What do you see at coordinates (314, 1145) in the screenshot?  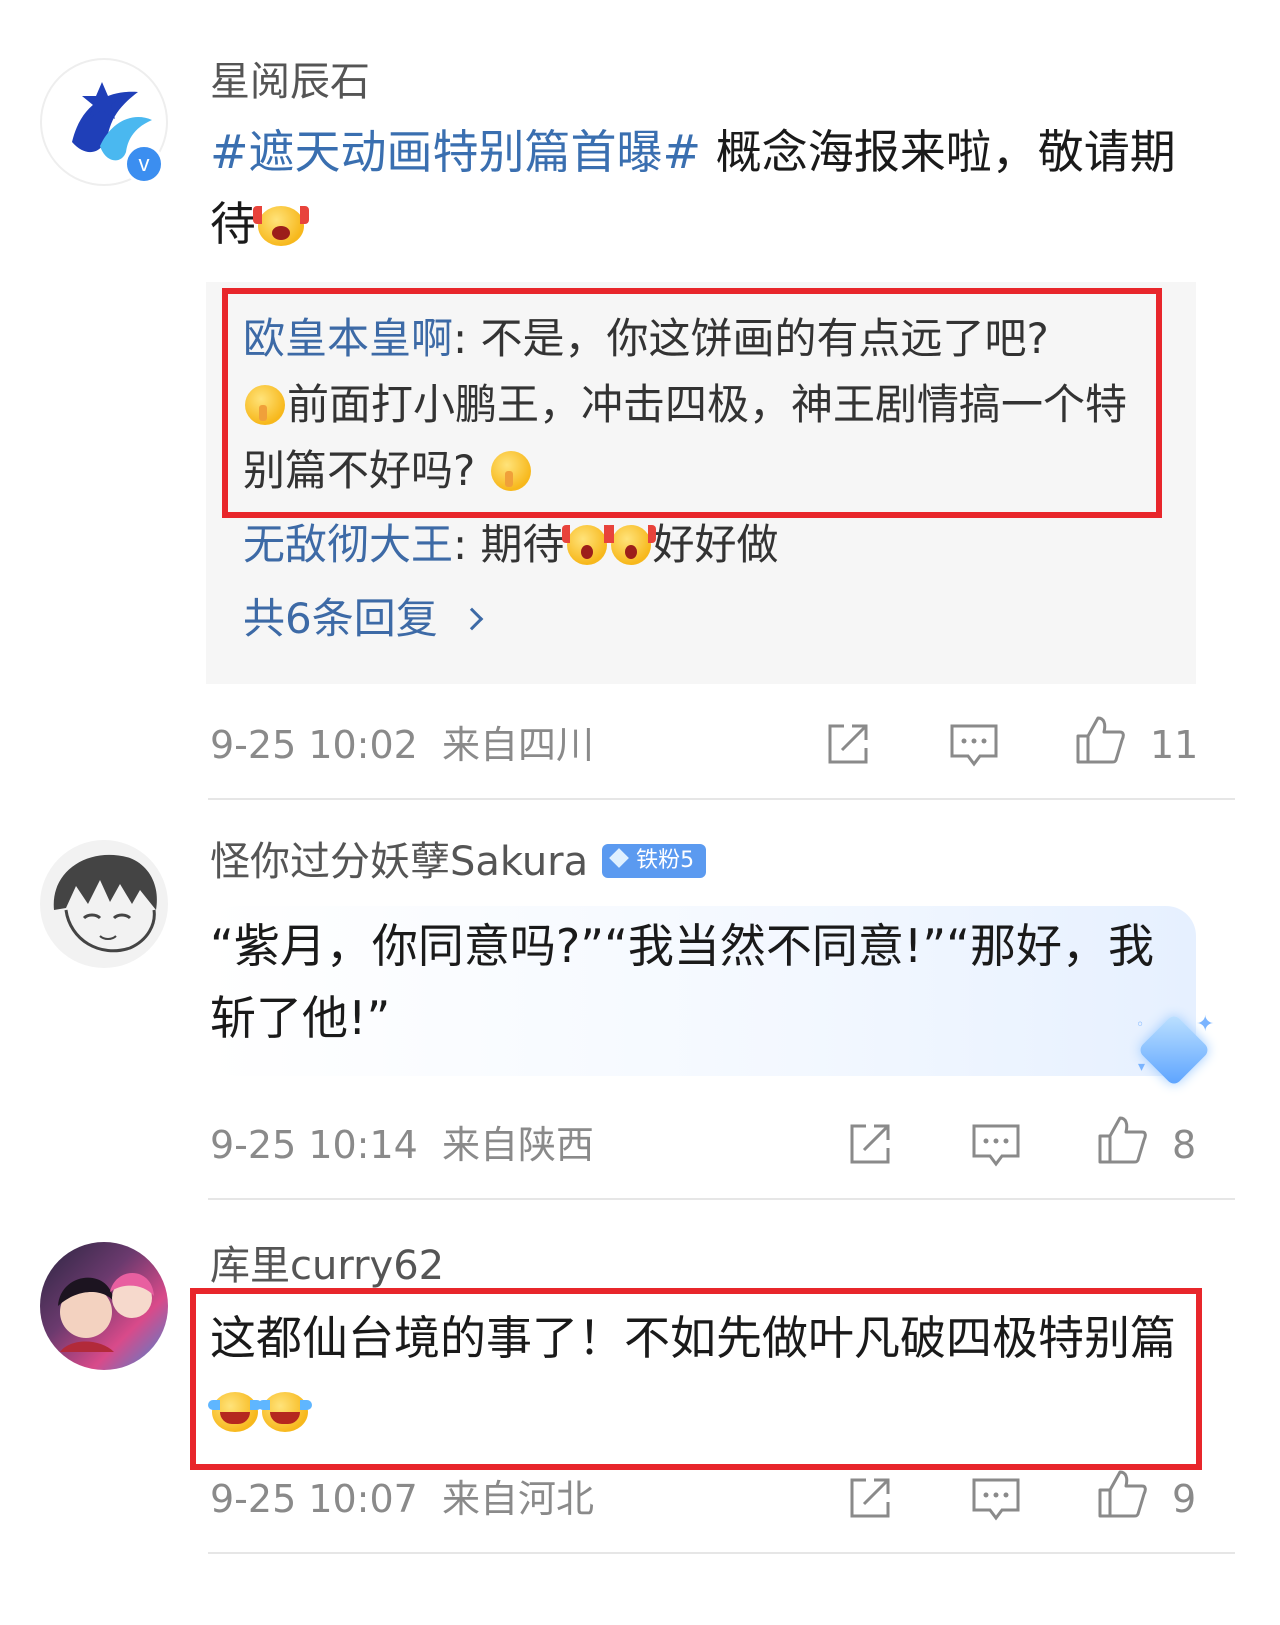 I see `comment-date: 9-25 10:14` at bounding box center [314, 1145].